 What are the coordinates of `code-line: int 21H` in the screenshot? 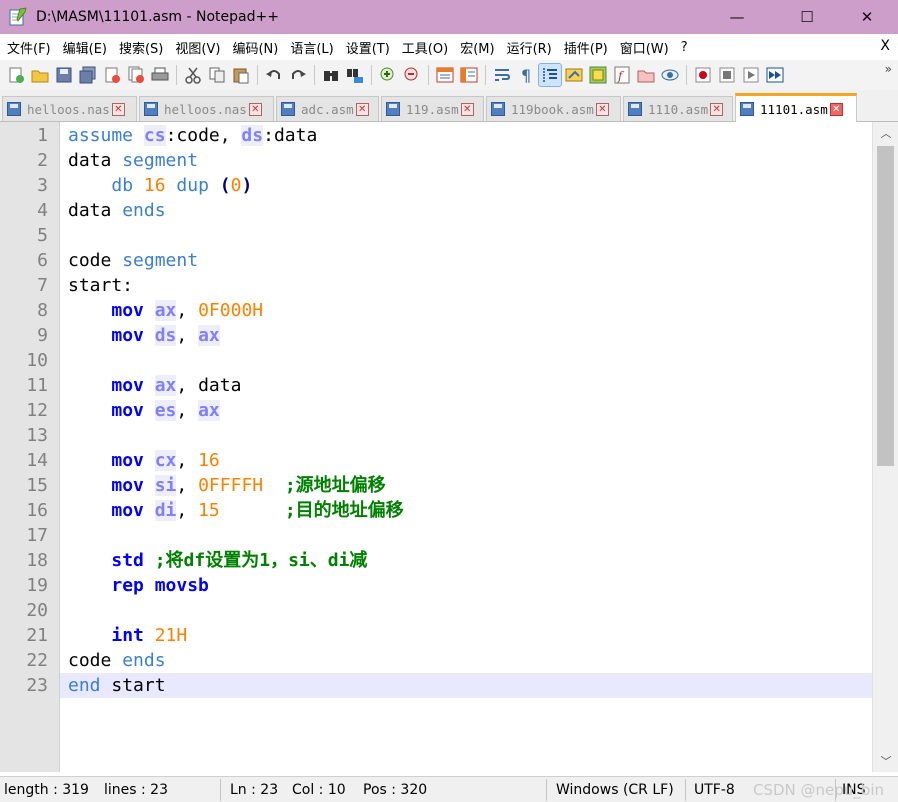 It's located at (466, 635).